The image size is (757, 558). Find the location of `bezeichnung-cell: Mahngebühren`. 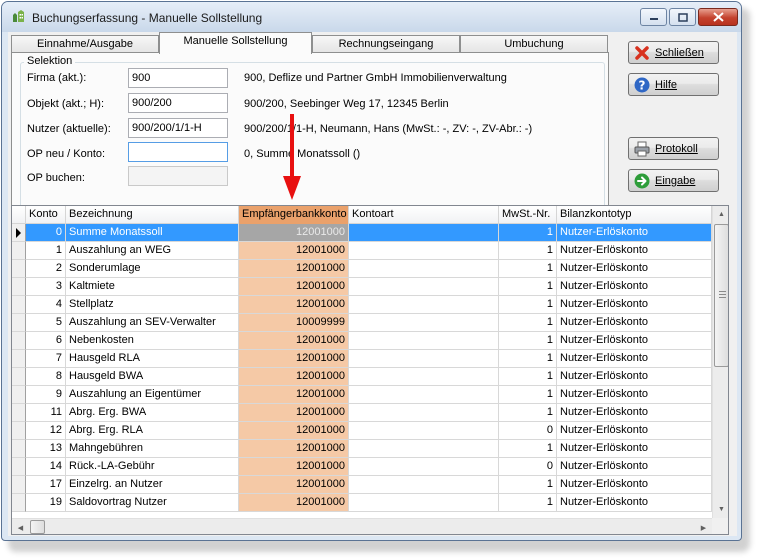

bezeichnung-cell: Mahngebühren is located at coordinates (152, 449).